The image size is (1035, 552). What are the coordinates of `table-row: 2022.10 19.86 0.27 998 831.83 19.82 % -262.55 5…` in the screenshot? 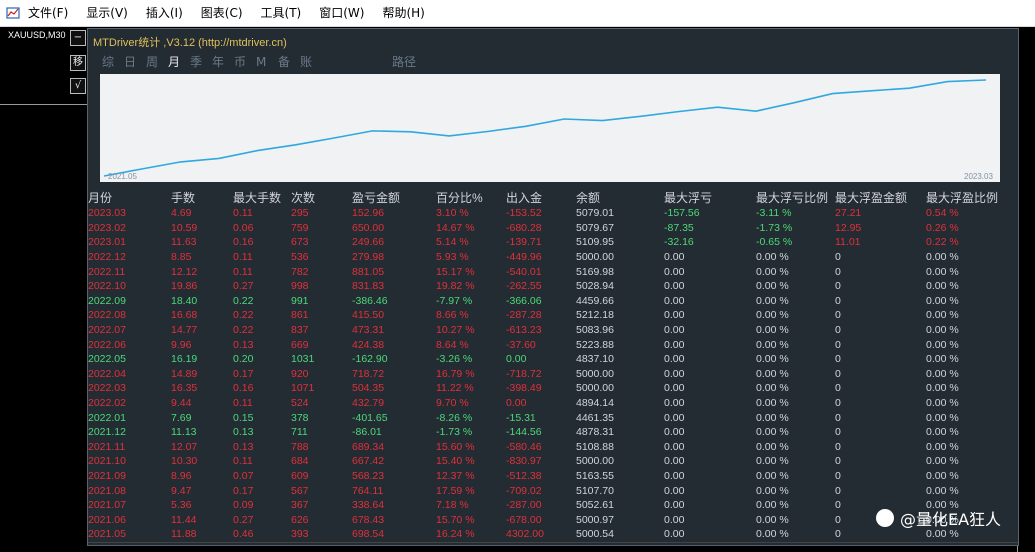 It's located at (553, 286).